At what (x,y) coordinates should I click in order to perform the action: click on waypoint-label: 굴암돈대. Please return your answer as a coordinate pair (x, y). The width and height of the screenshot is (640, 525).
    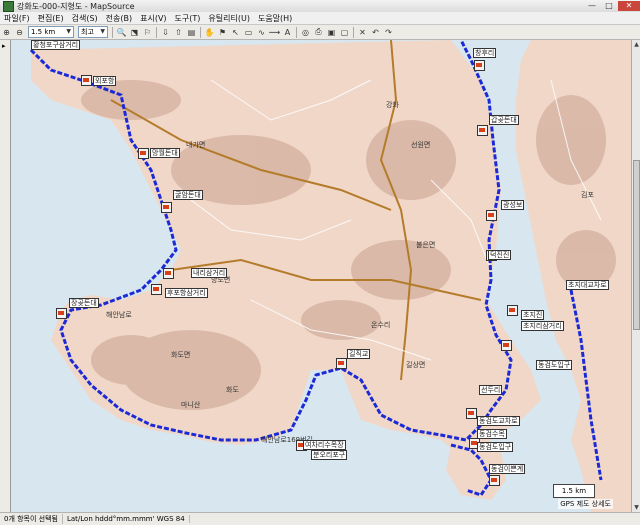
    Looking at the image, I should click on (188, 195).